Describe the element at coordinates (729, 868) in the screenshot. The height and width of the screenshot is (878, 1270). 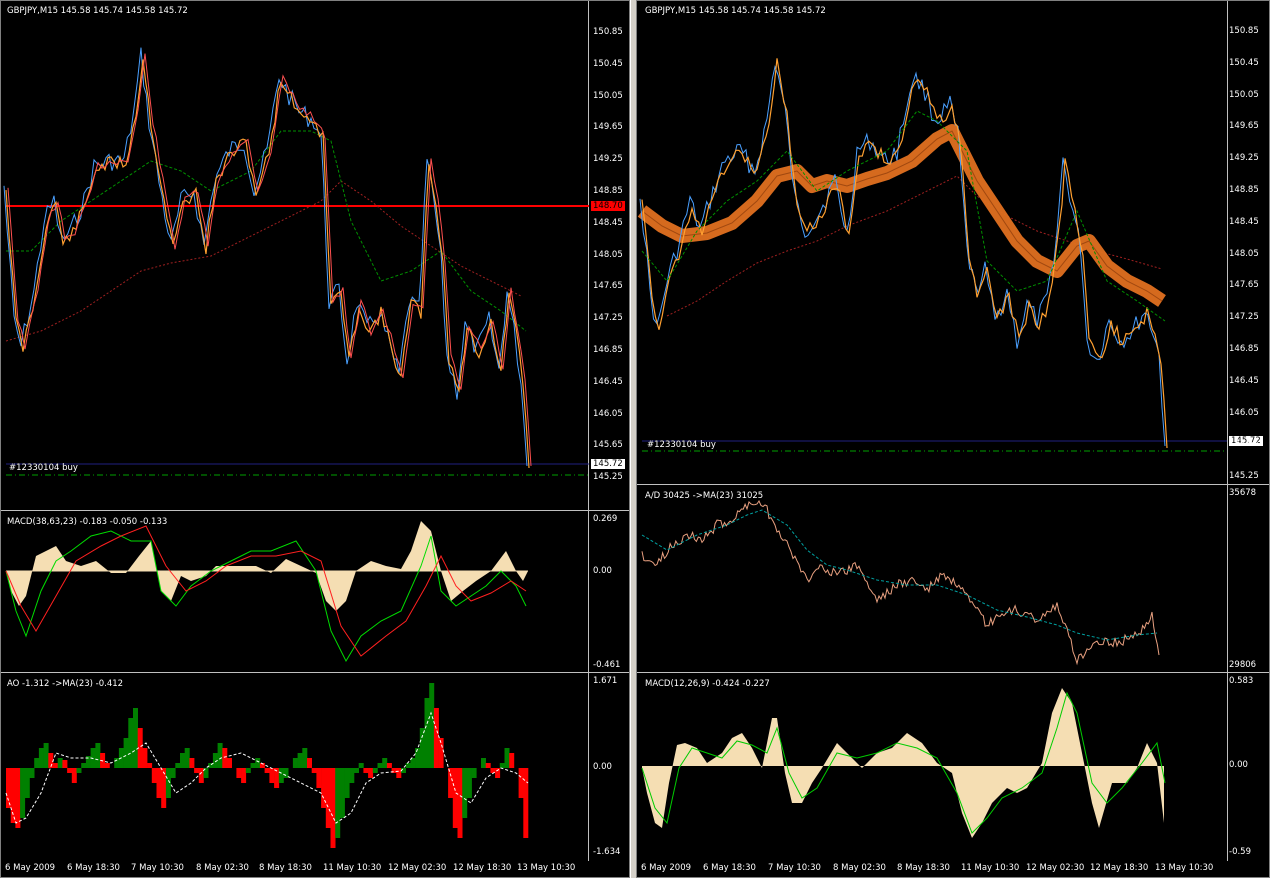
I see `right-xtick: 6 May 18:30` at that location.